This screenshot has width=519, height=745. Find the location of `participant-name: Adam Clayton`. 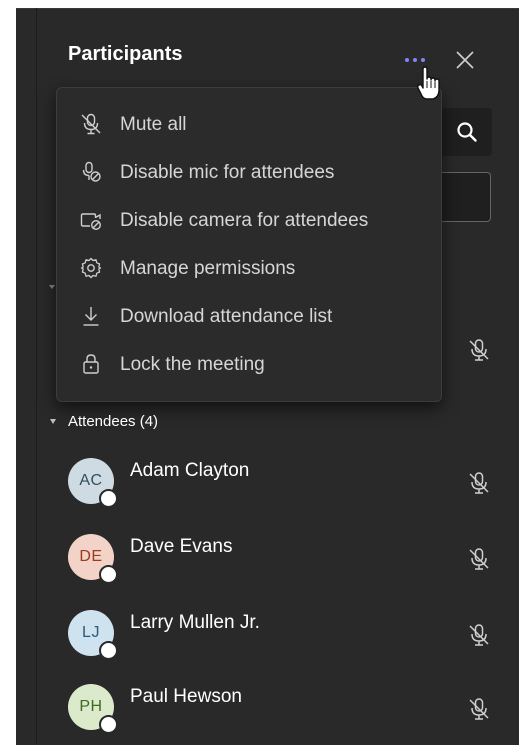

participant-name: Adam Clayton is located at coordinates (190, 470).